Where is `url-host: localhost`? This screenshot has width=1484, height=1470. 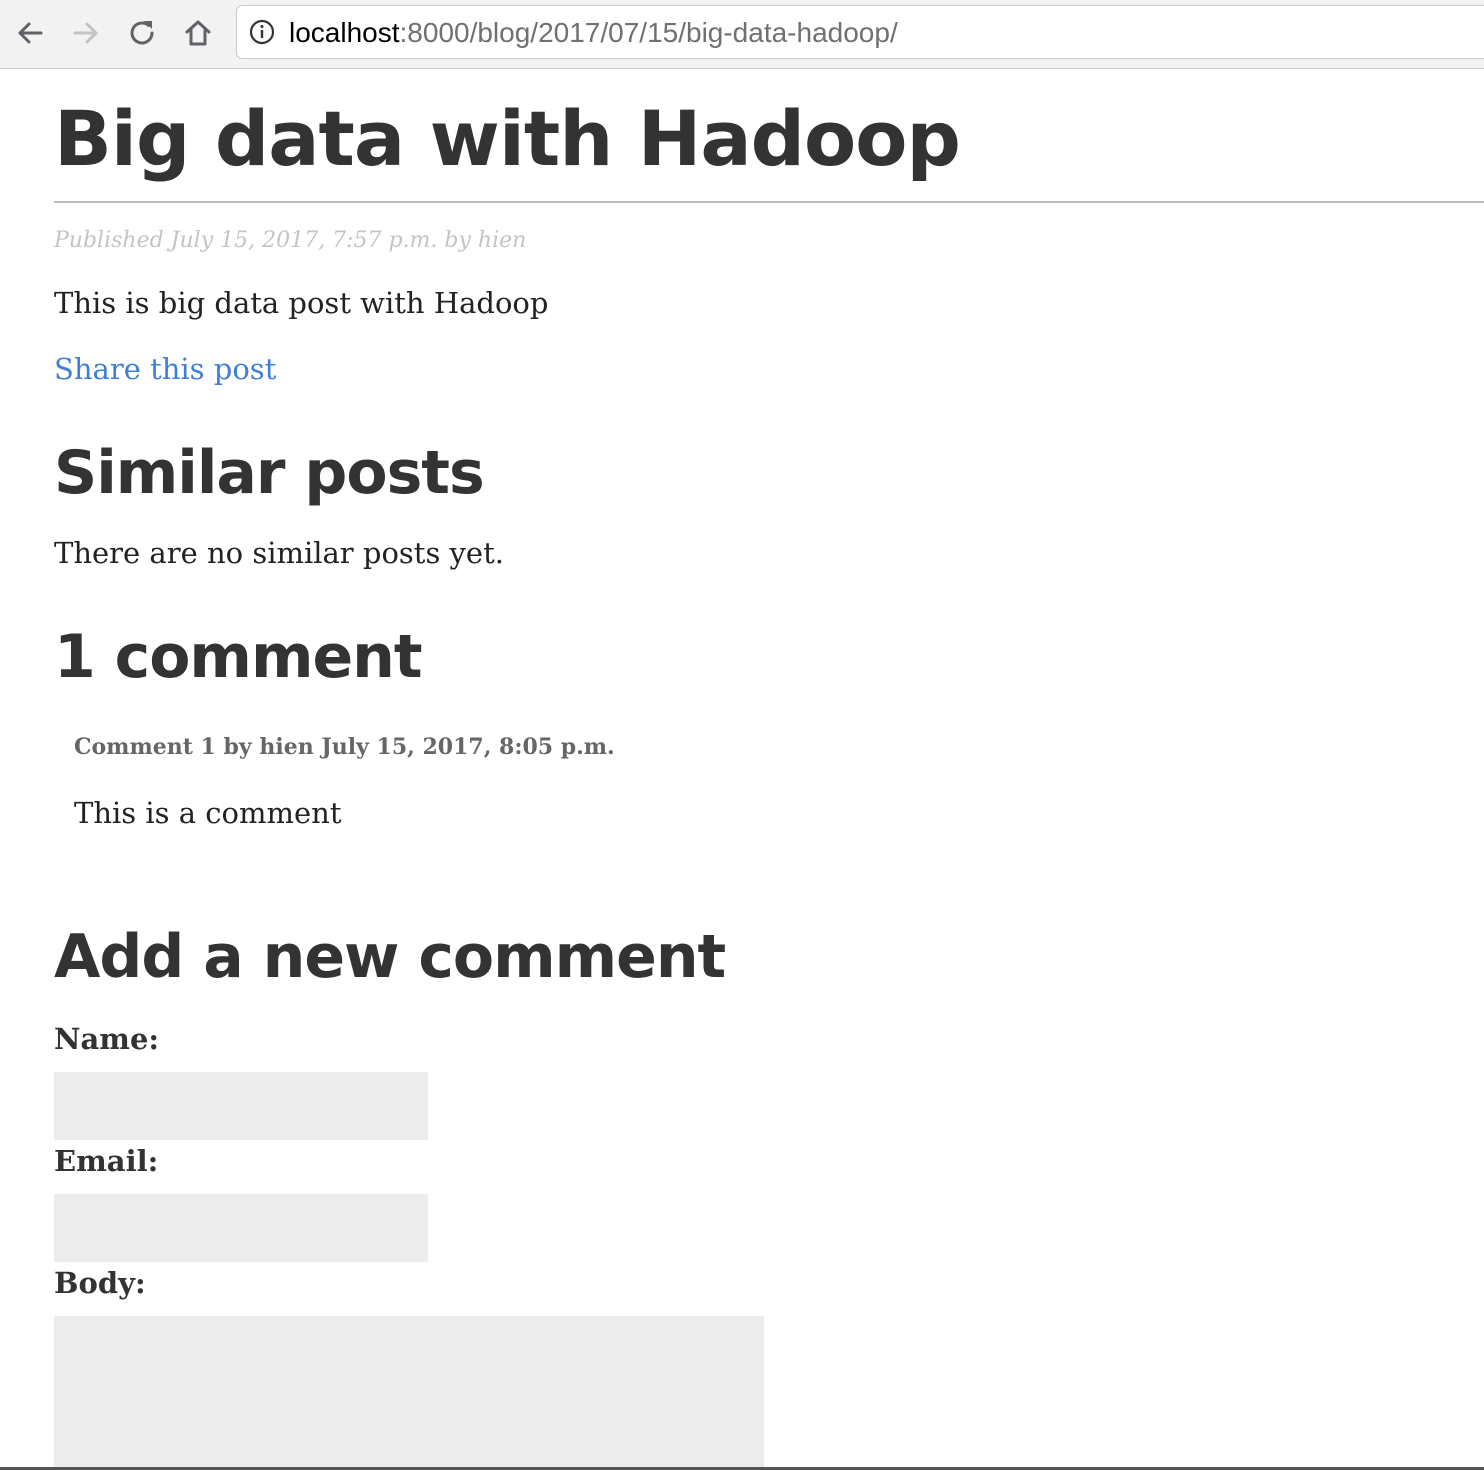 url-host: localhost is located at coordinates (344, 32).